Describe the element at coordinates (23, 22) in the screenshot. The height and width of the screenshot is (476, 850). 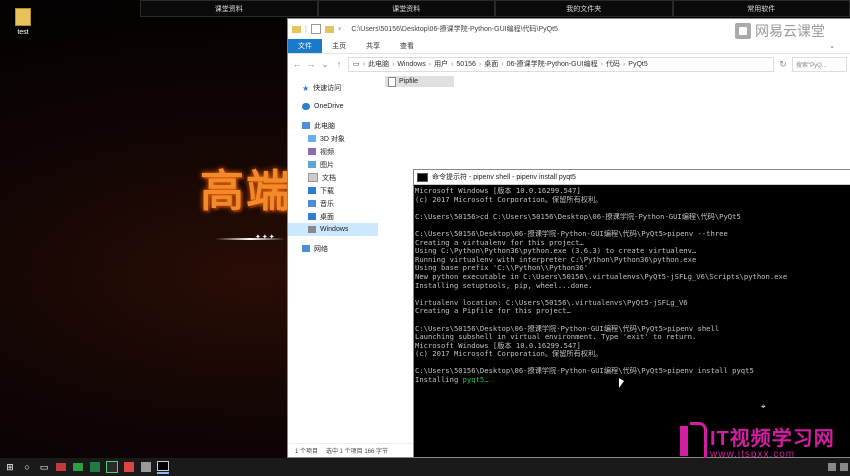
I see `desktop-icon-test: test` at that location.